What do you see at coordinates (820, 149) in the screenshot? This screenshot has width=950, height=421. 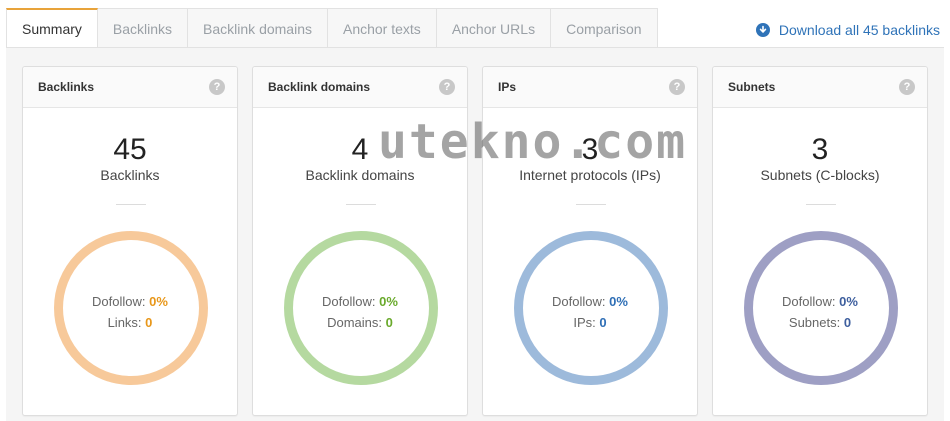 I see `subnets-count: 3` at bounding box center [820, 149].